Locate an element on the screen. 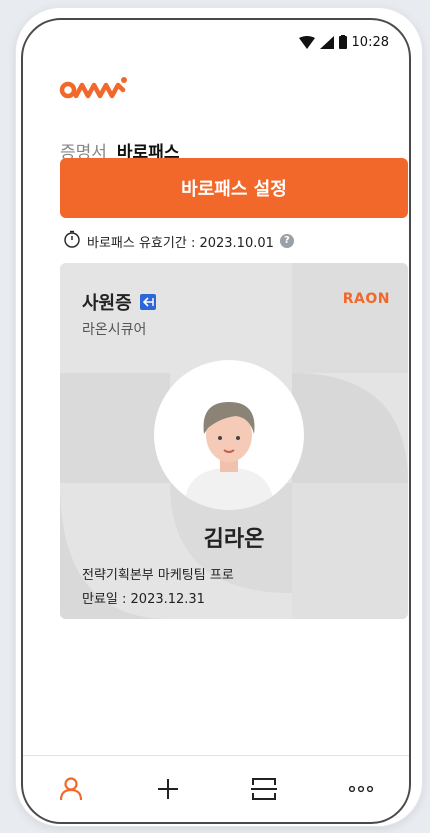  signal-icon is located at coordinates (326, 42).